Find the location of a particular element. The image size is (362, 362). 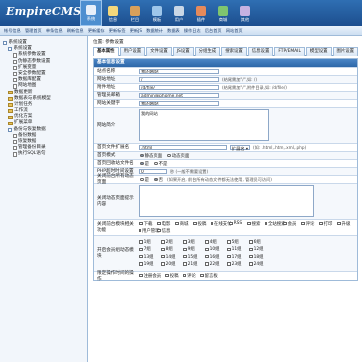

subnav-link: 单条信息 is located at coordinates (54, 31).